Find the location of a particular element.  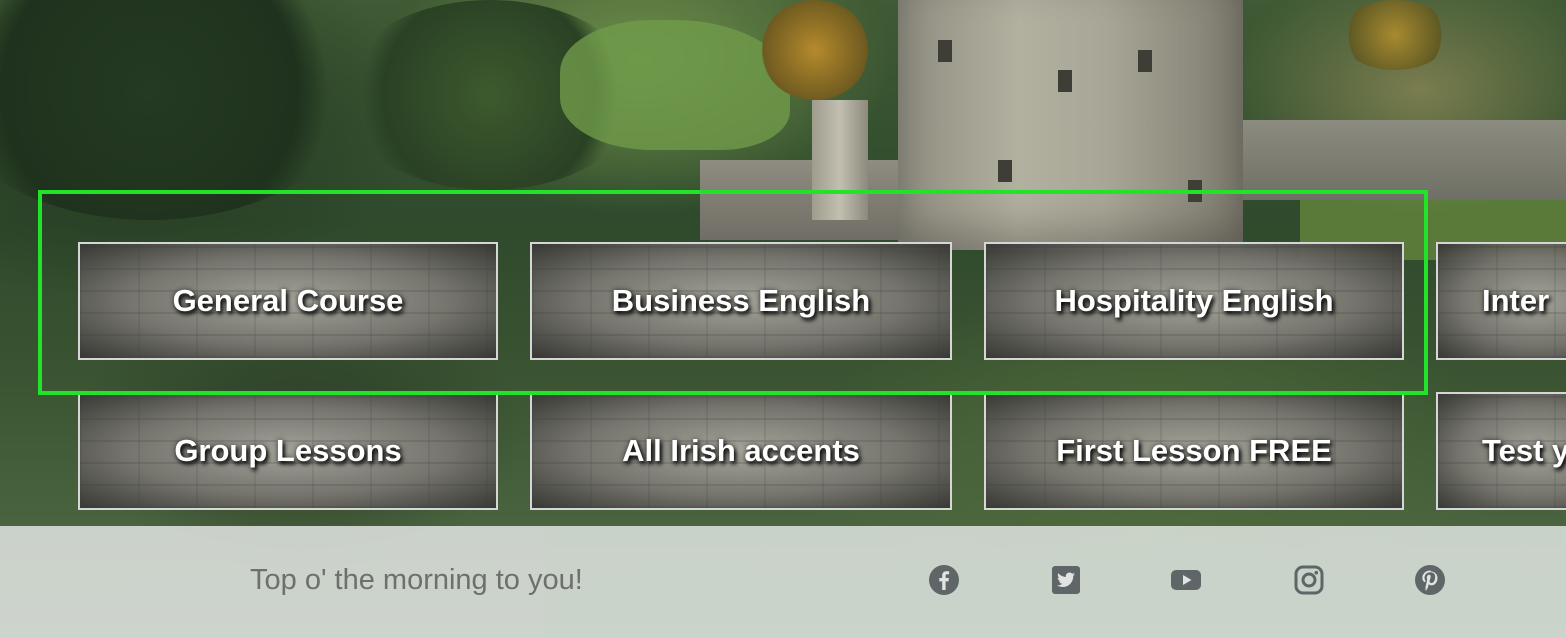

twitter-icon is located at coordinates (1066, 580).